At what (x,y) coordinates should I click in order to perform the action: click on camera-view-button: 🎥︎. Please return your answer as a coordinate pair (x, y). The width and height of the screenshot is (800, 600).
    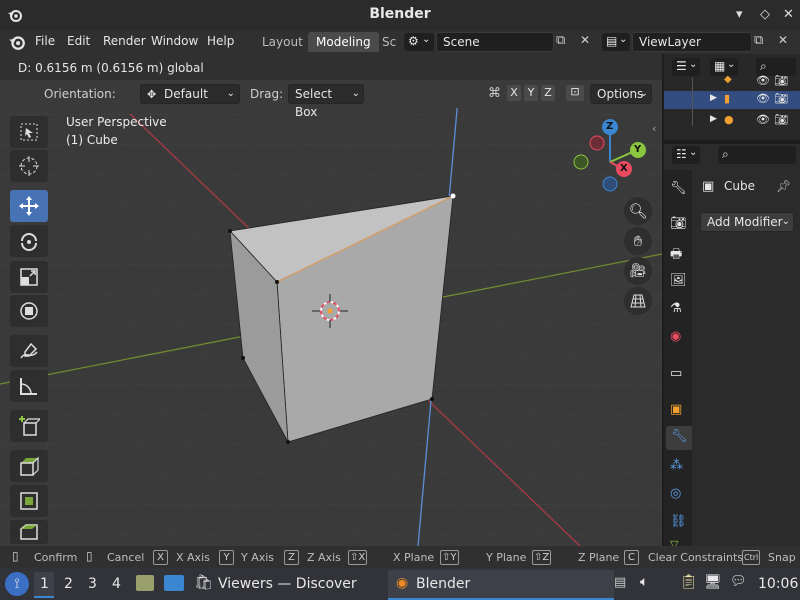
    Looking at the image, I should click on (638, 271).